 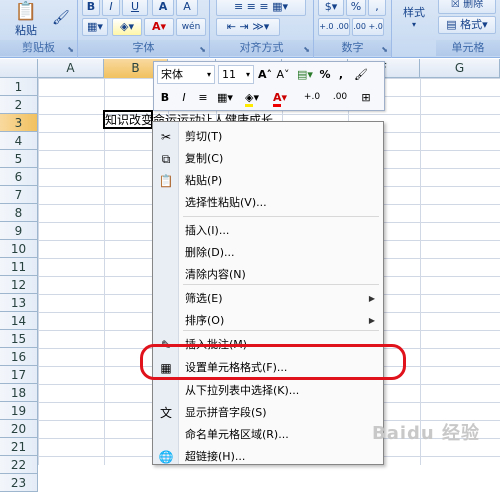 What do you see at coordinates (467, 25) in the screenshot?
I see `format-button: ▤ 格式▾` at bounding box center [467, 25].